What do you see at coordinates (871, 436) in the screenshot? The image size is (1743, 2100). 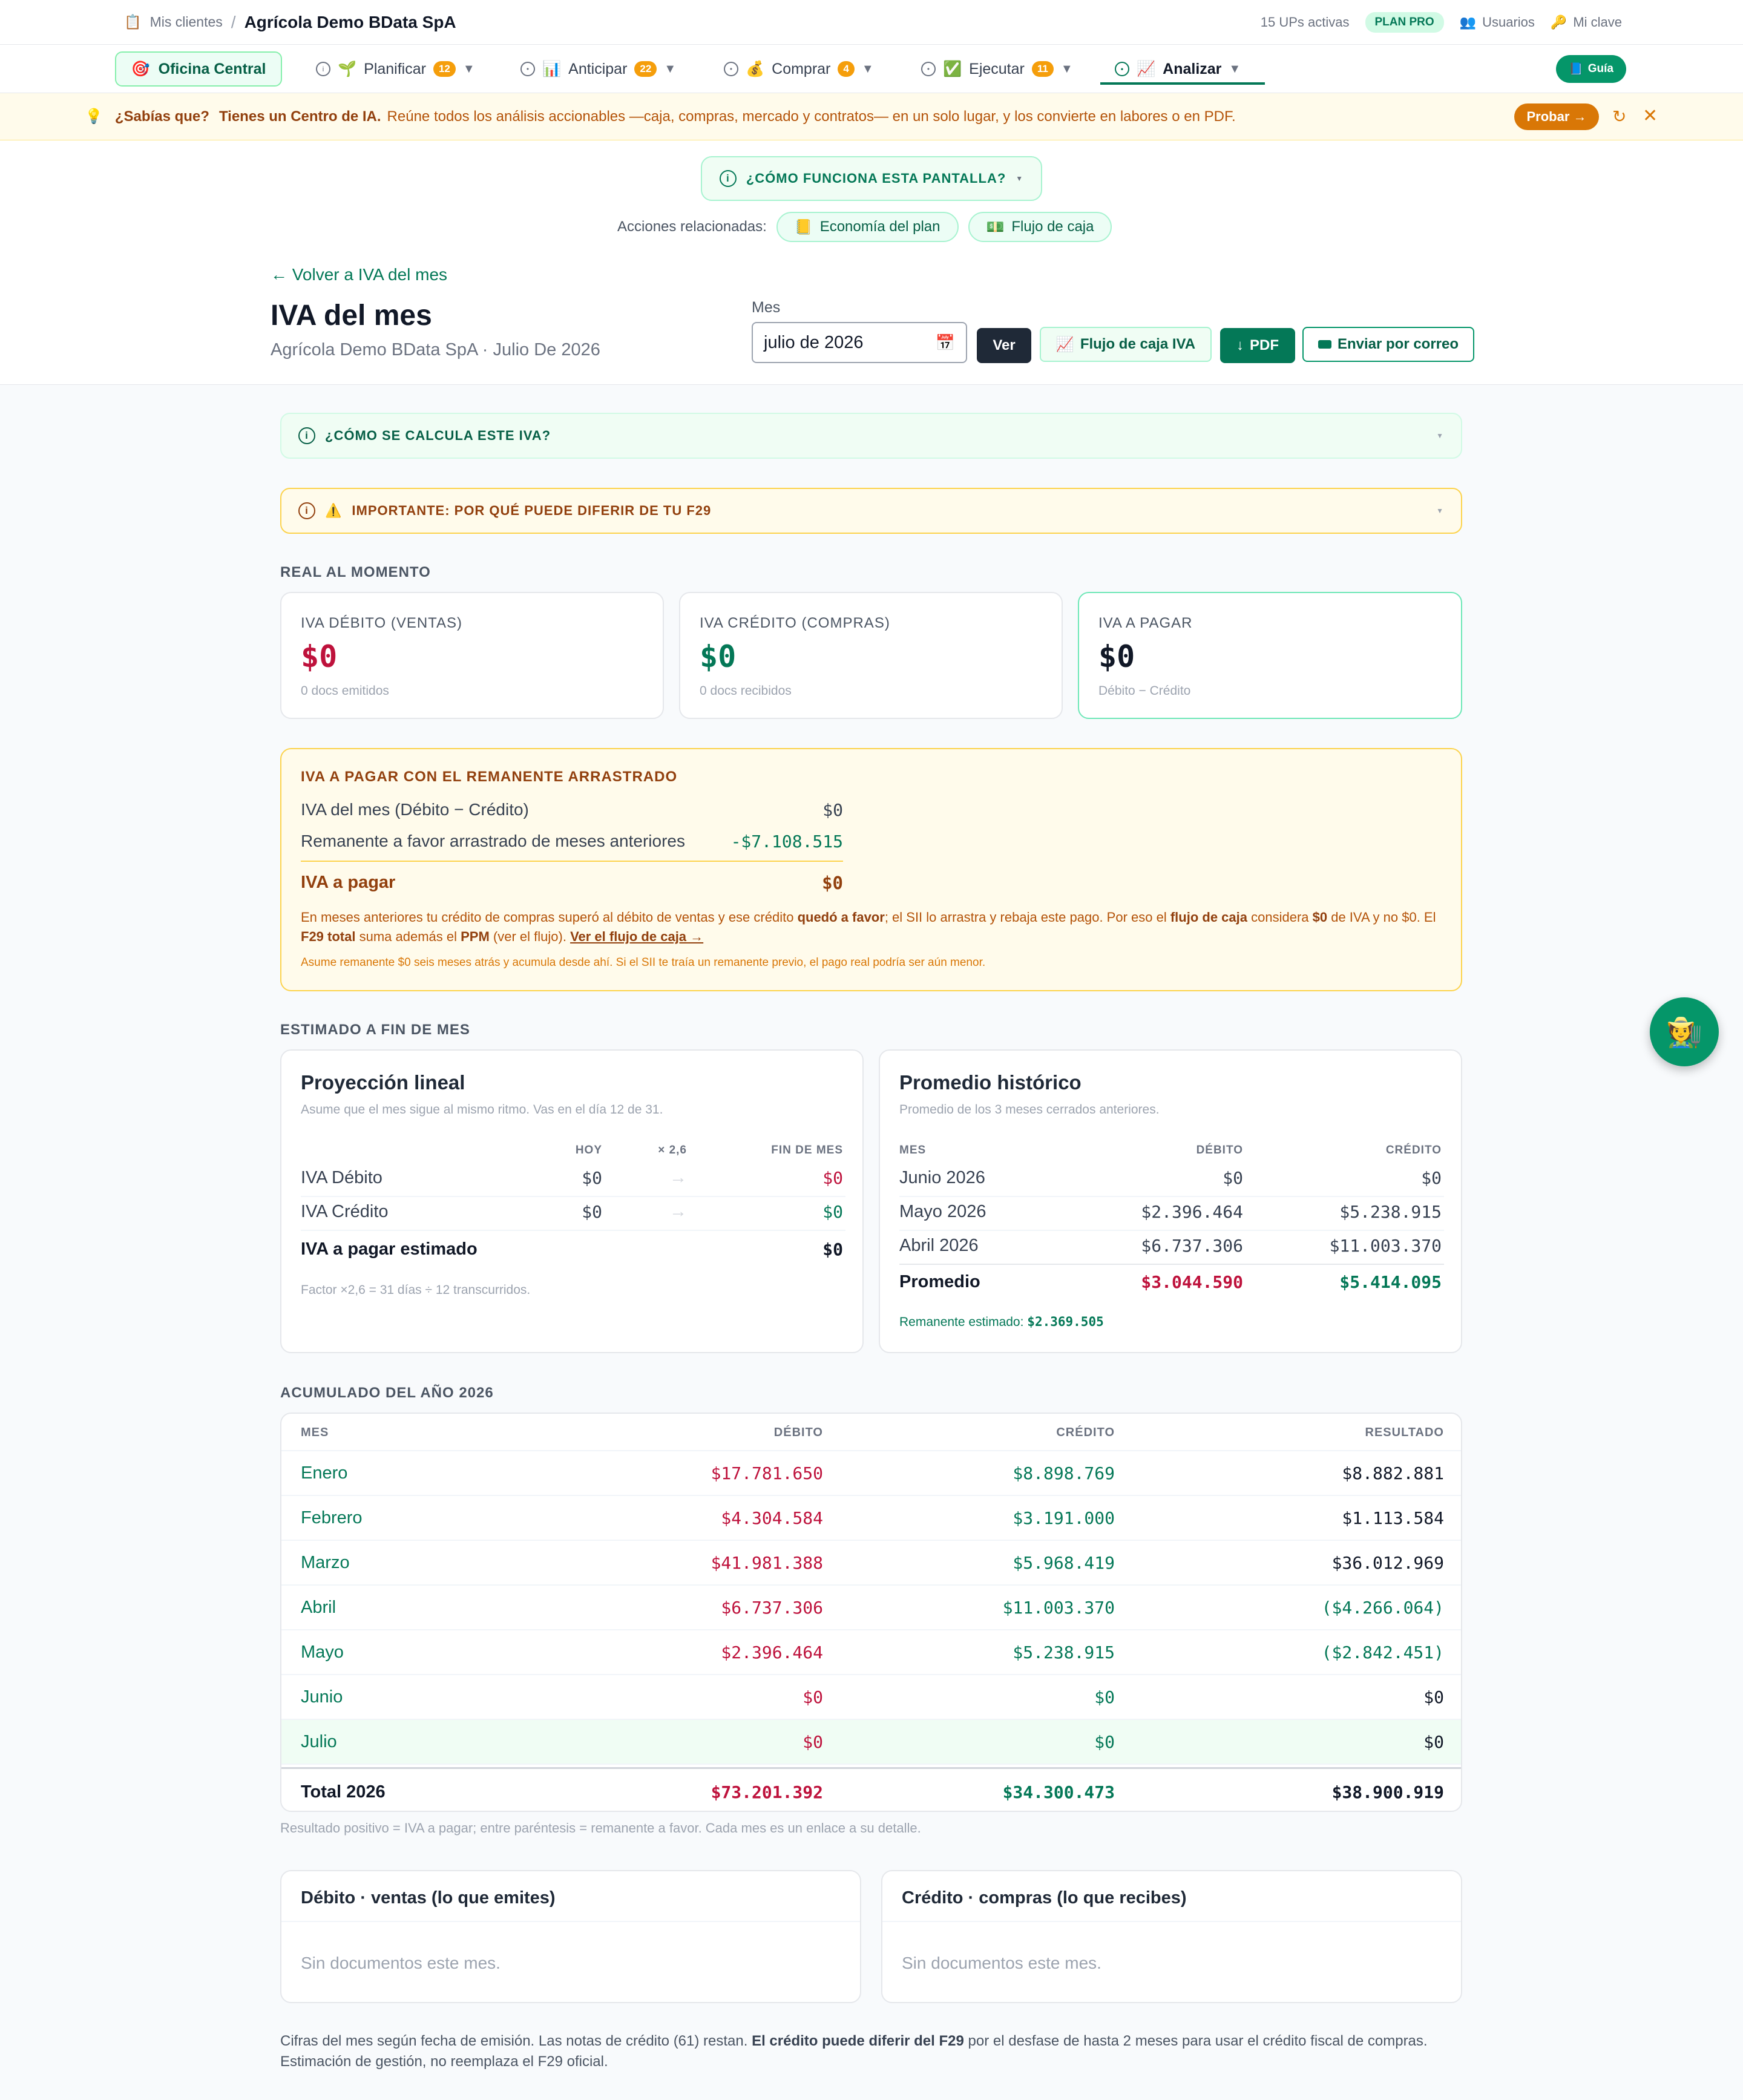 I see `calc-explainer-toggle: i ¿CÓMO SE CALCULA ESTE IVA? ▼` at bounding box center [871, 436].